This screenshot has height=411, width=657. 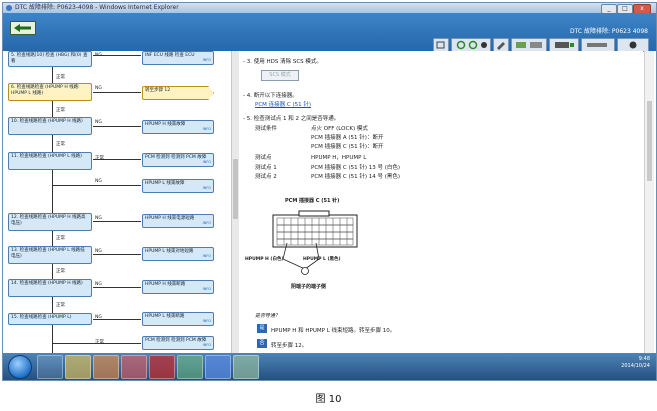 I want to click on flow-node-12: 12. 检查线路检查 (HPUMP H 线路高电压), so click(x=50, y=222).